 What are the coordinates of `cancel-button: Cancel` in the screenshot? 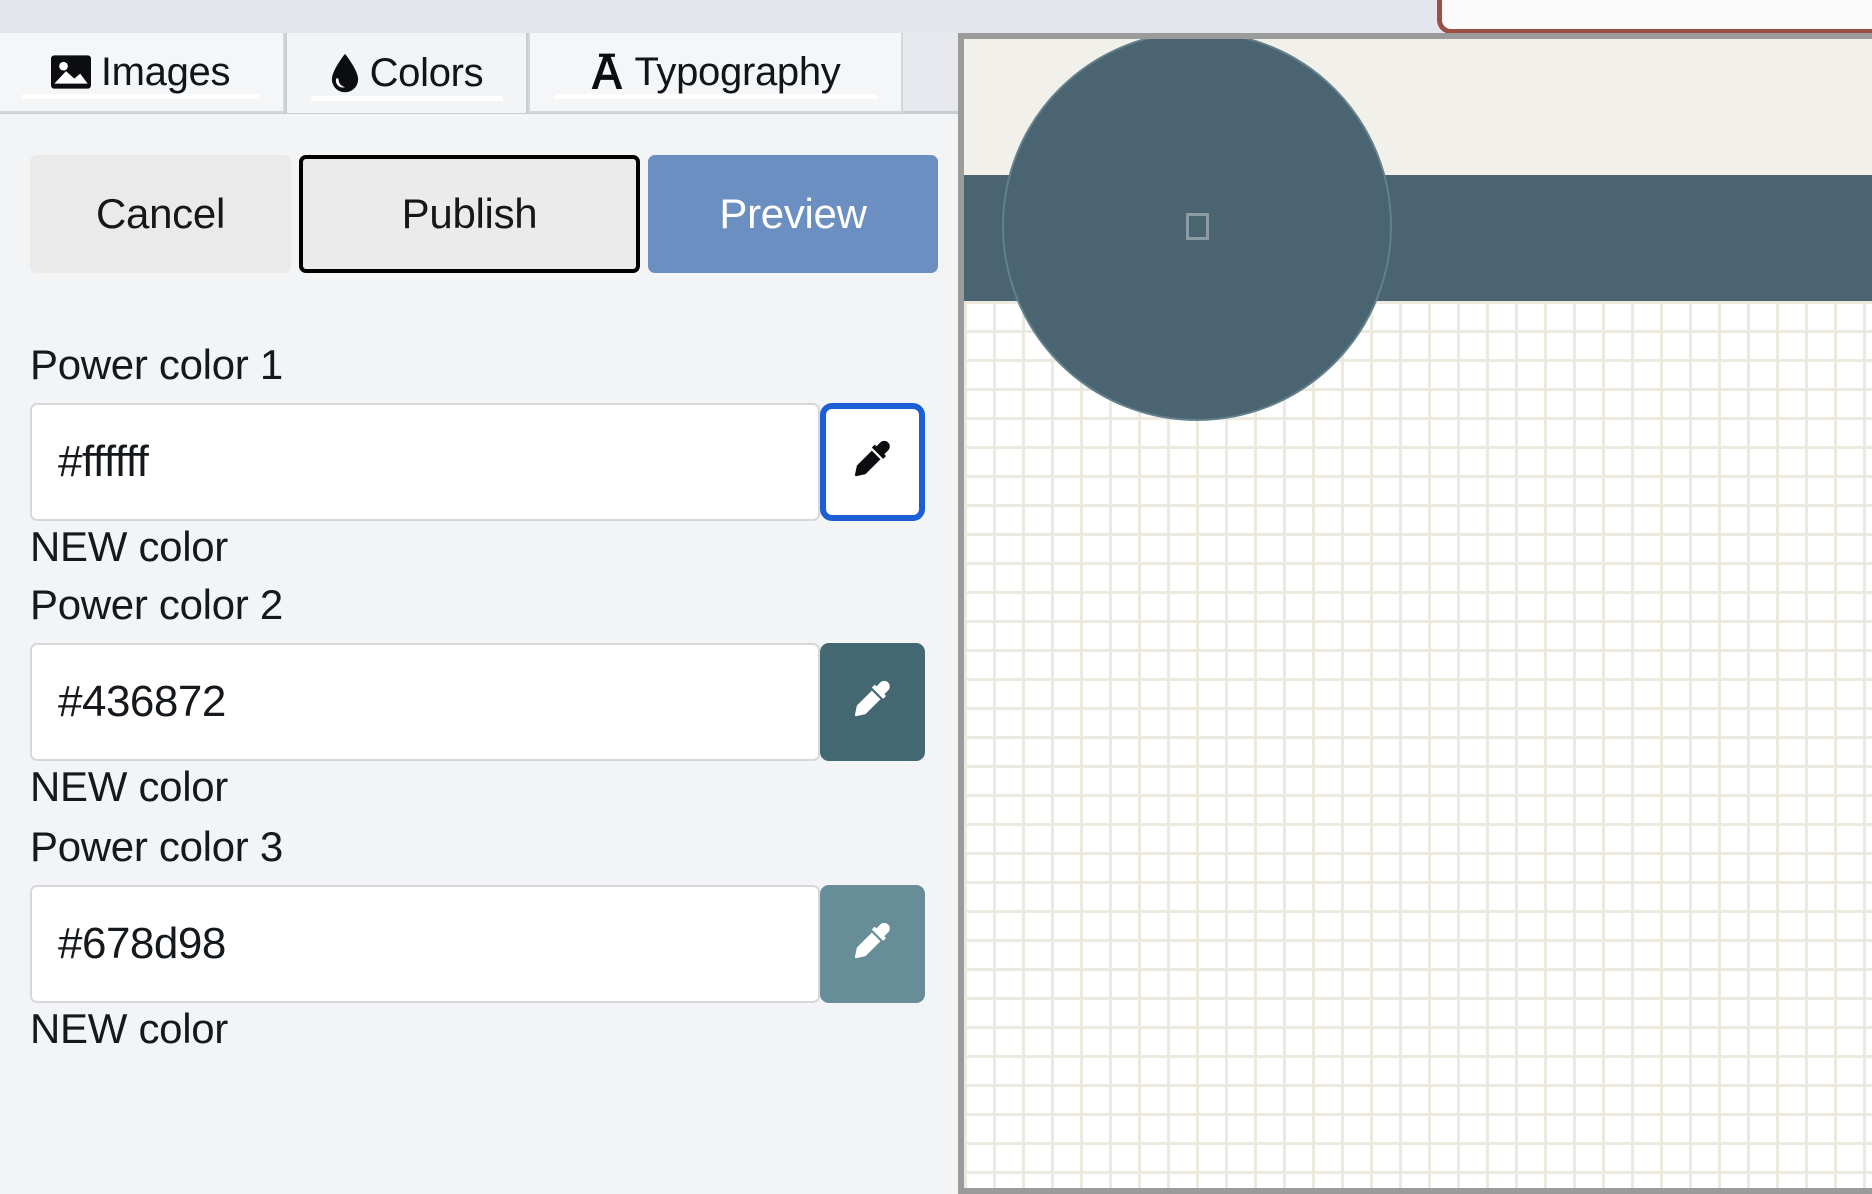 It's located at (160, 214).